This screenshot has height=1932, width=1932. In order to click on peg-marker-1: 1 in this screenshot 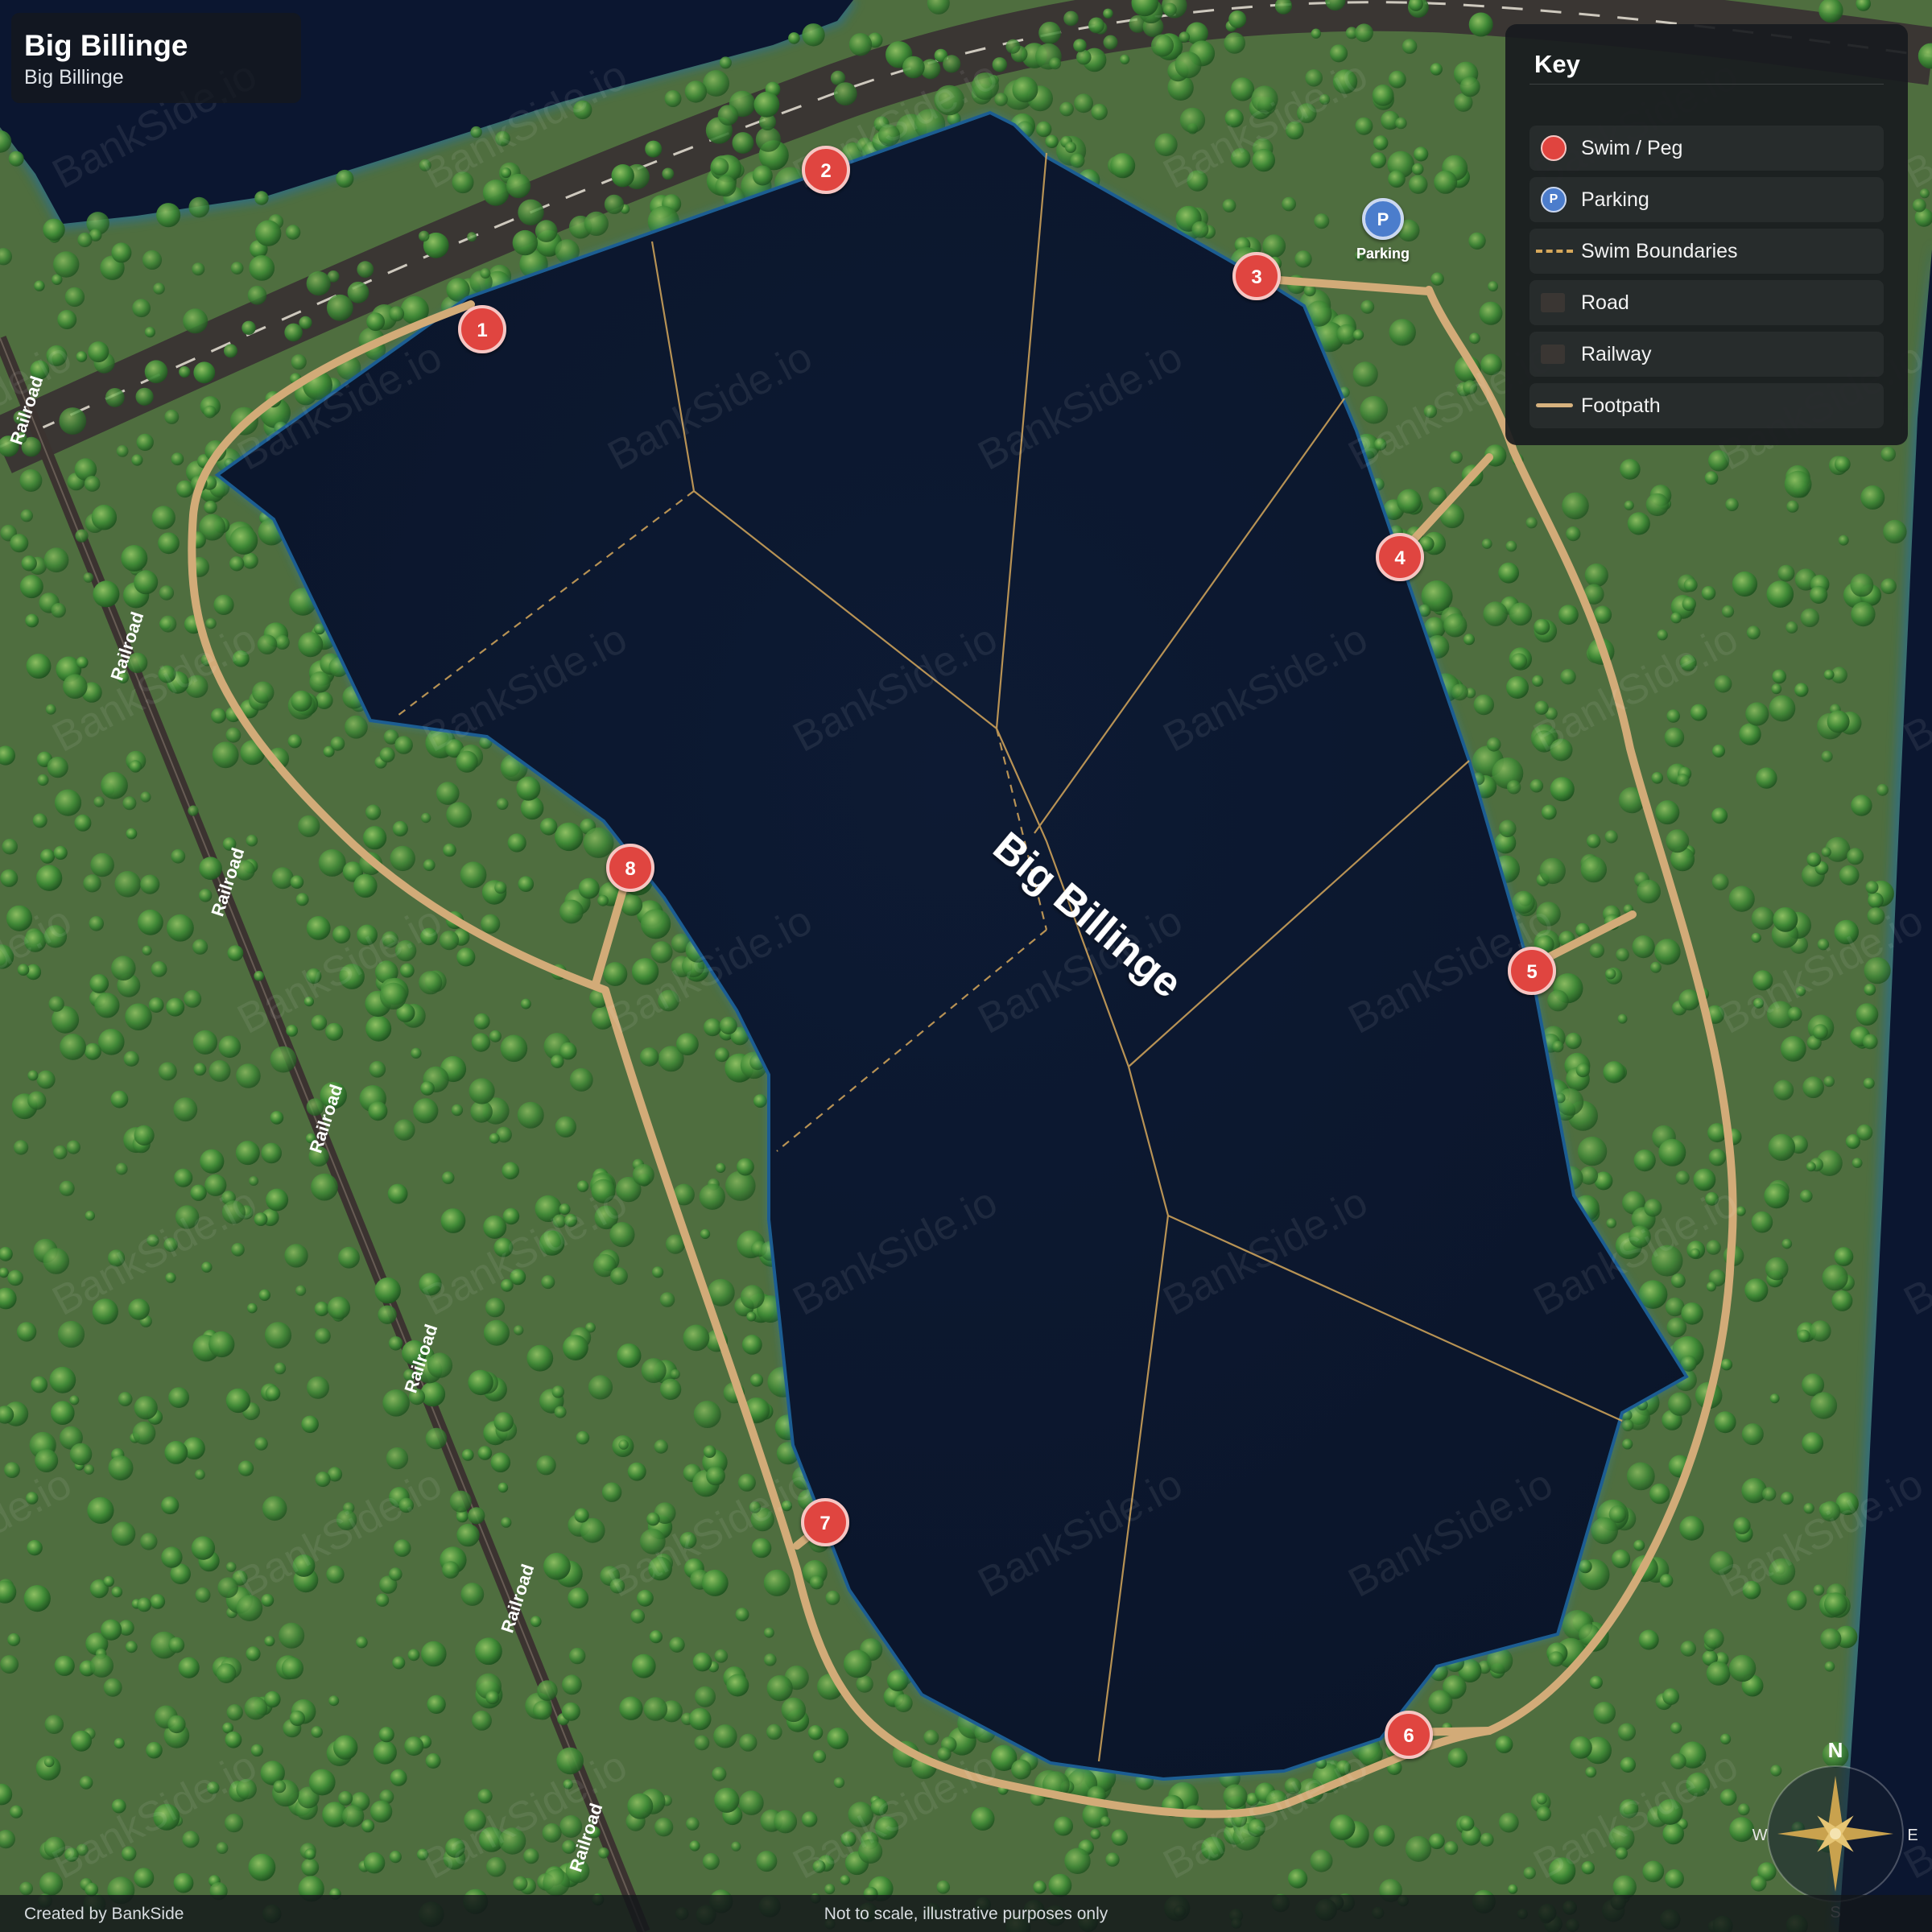, I will do `click(482, 329)`.